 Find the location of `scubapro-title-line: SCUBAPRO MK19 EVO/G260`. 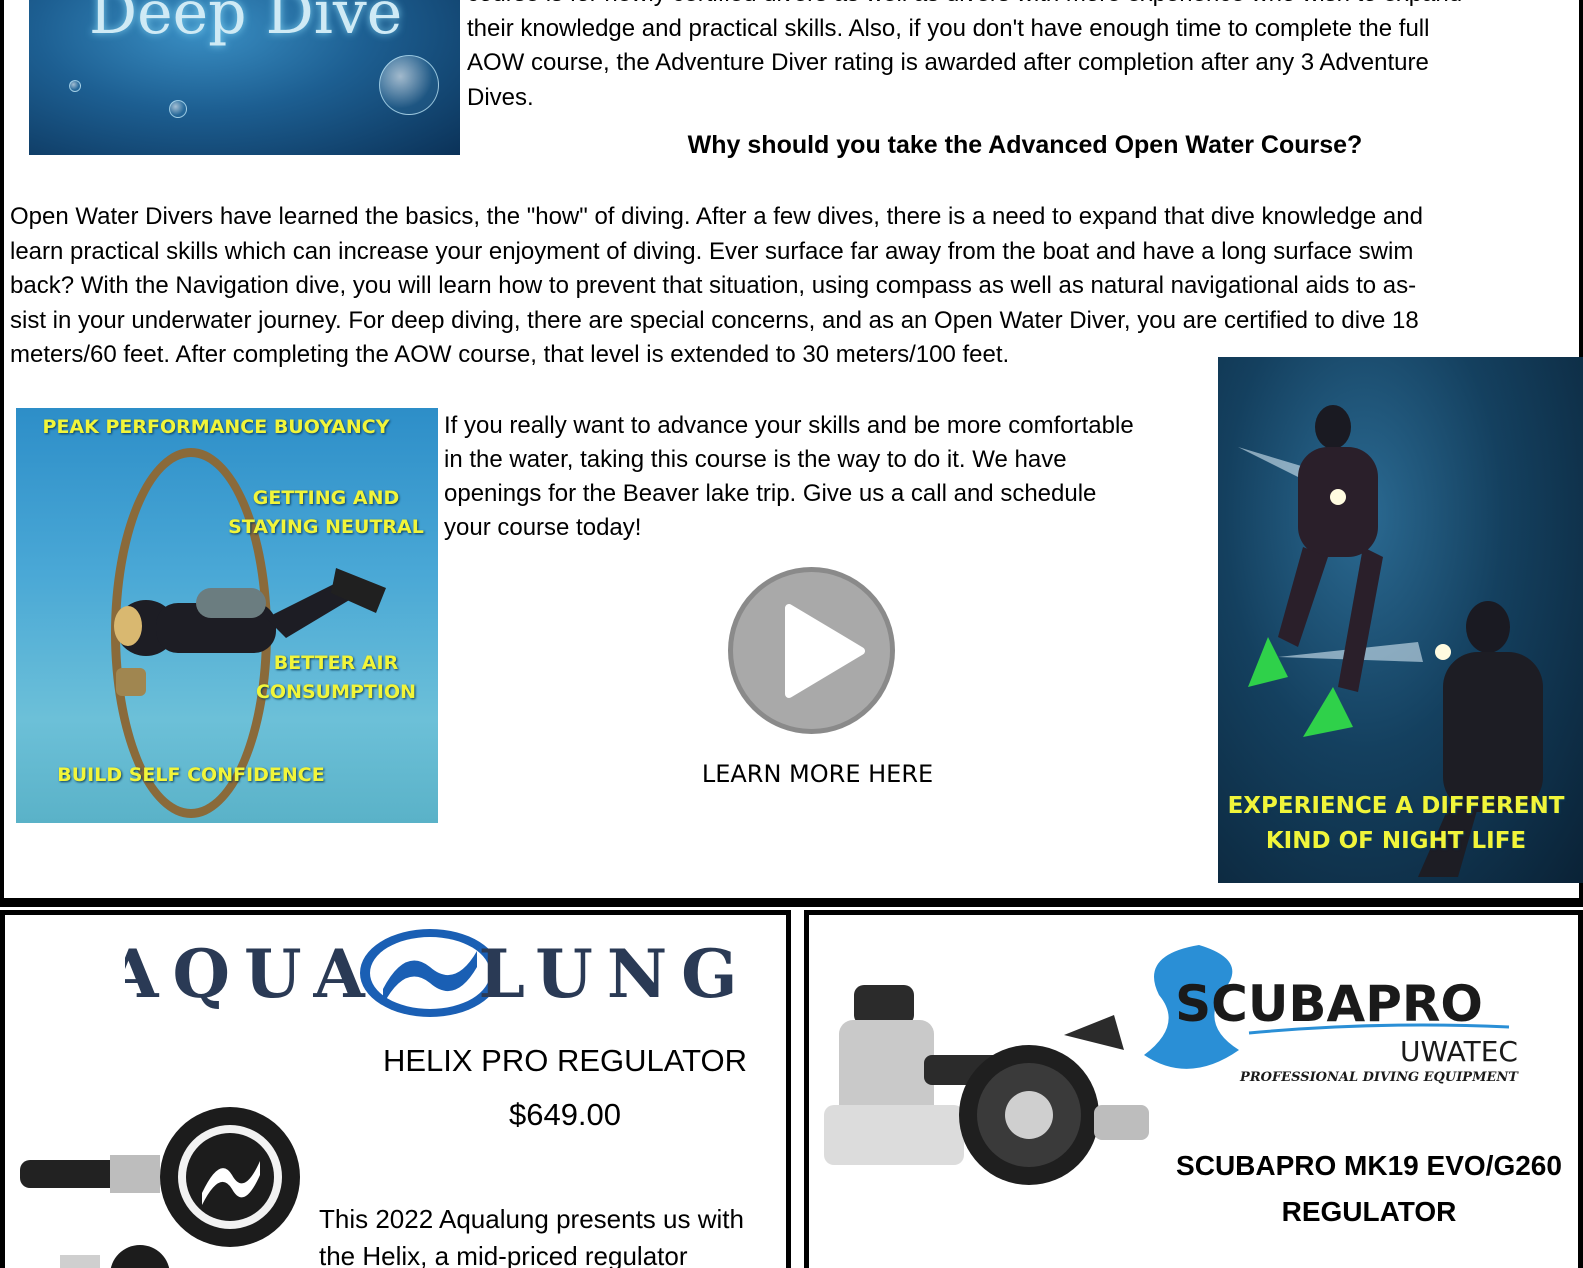

scubapro-title-line: SCUBAPRO MK19 EVO/G260 is located at coordinates (1369, 1165).